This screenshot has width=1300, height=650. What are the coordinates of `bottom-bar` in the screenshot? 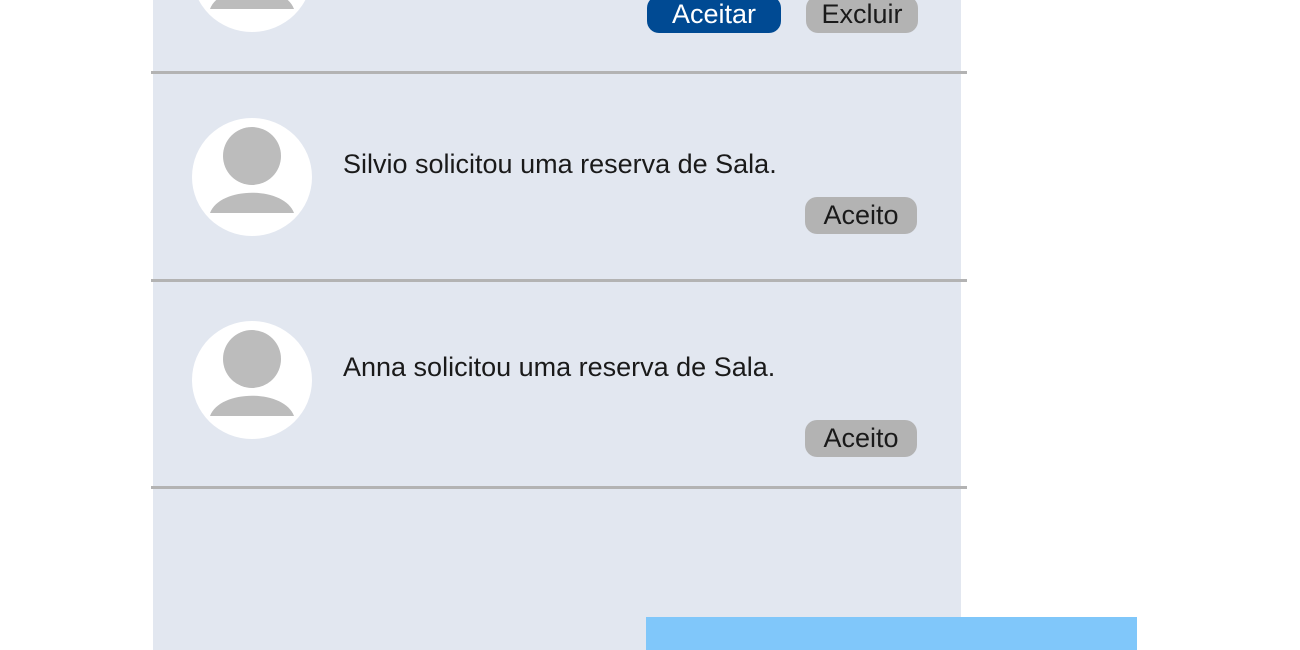 It's located at (891, 633).